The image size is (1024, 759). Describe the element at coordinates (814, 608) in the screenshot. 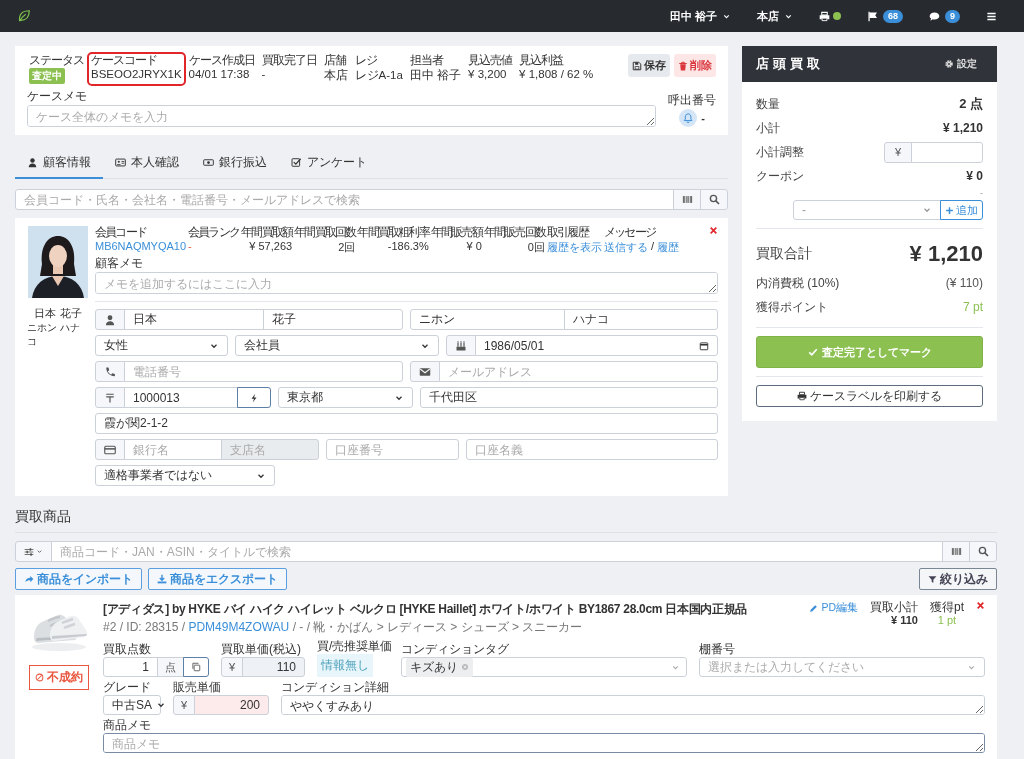

I see `pencil-icon` at that location.